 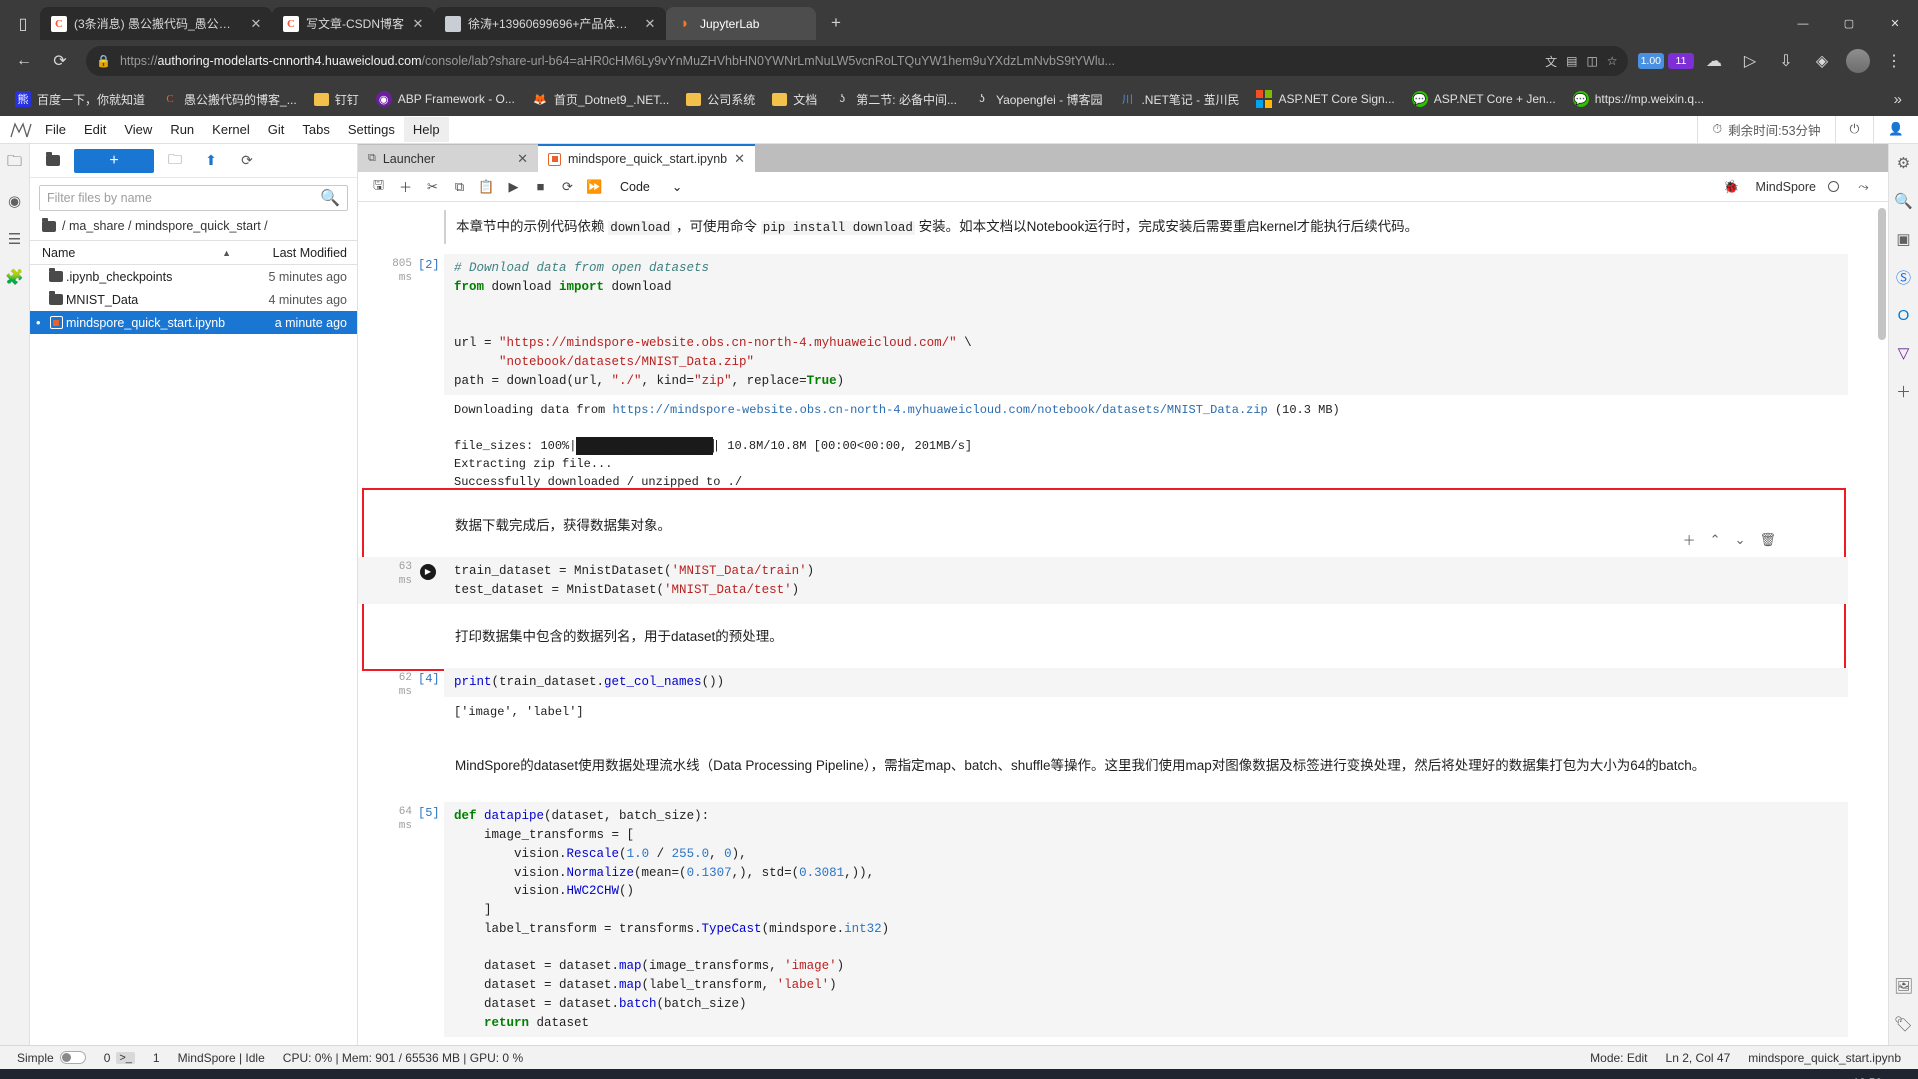 I want to click on back-button: ←, so click(x=24, y=61).